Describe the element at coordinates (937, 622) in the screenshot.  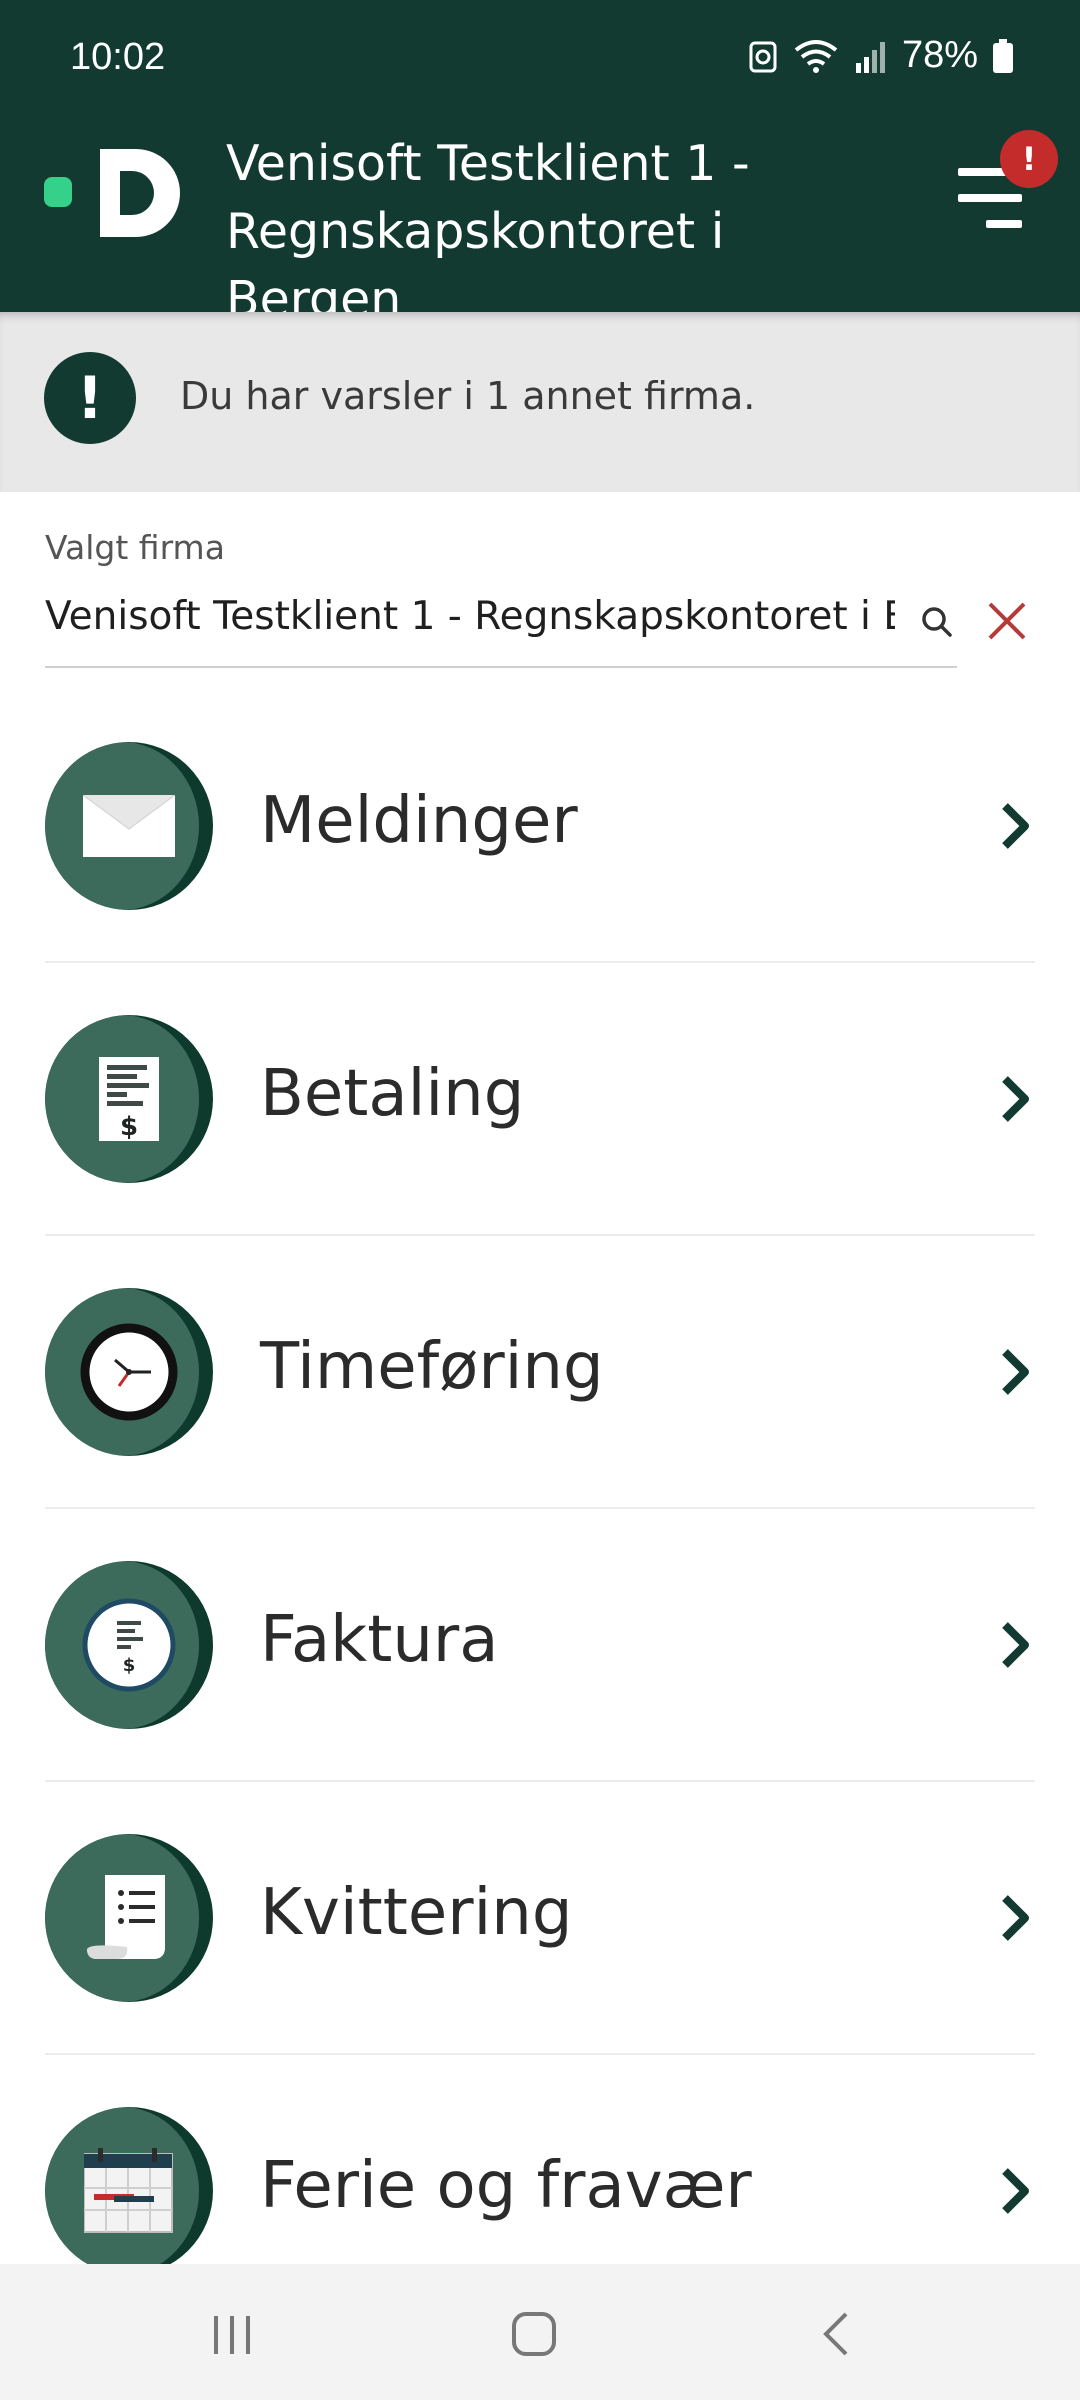
I see `search-icon` at that location.